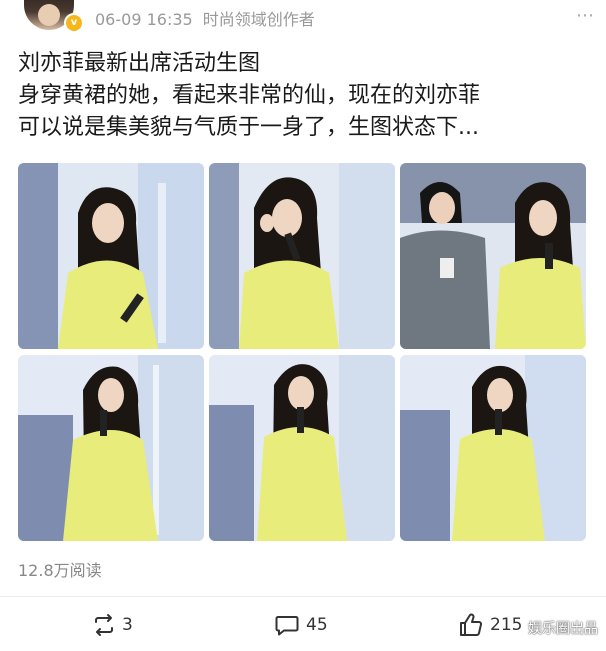  What do you see at coordinates (249, 95) in the screenshot?
I see `post-text-line: 身穿黄裙的她，看起来非常的仙，现在的刘亦菲` at bounding box center [249, 95].